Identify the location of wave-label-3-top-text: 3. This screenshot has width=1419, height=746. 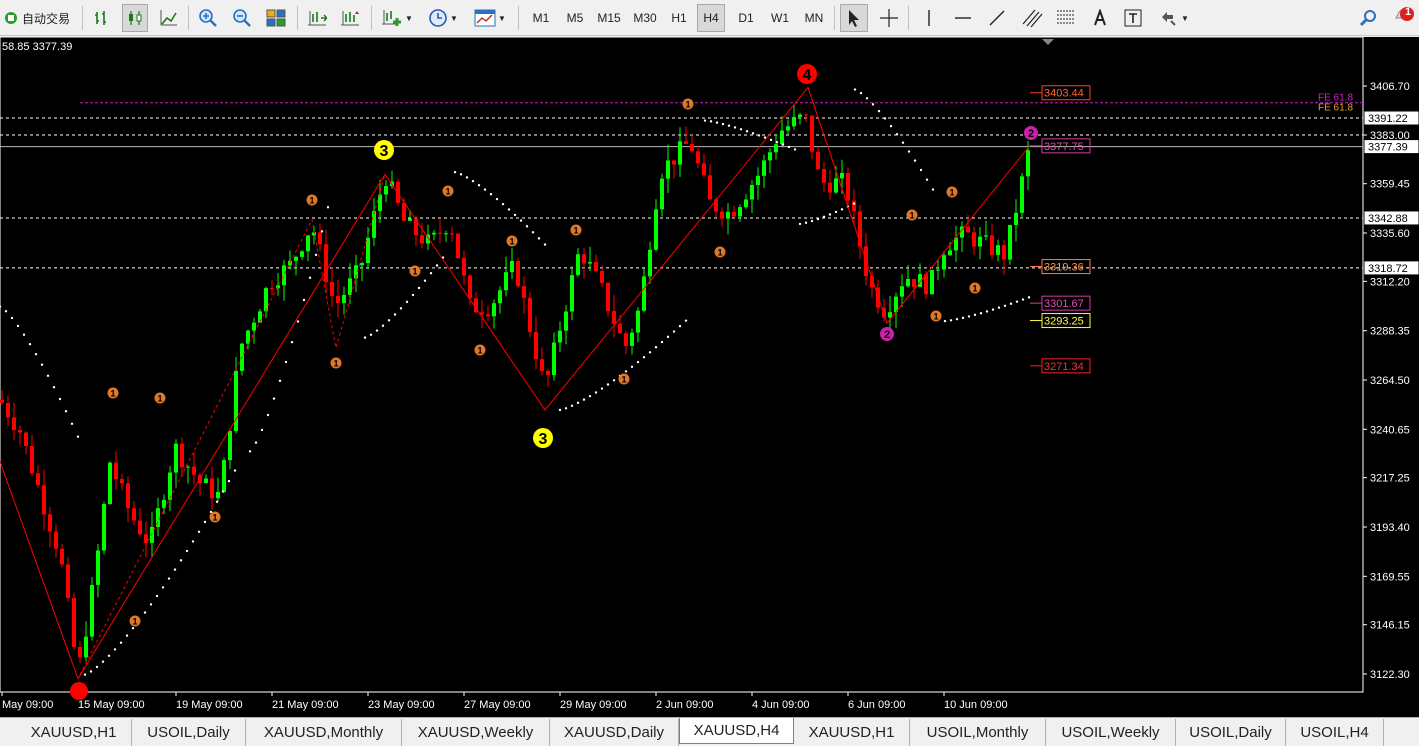
(384, 151).